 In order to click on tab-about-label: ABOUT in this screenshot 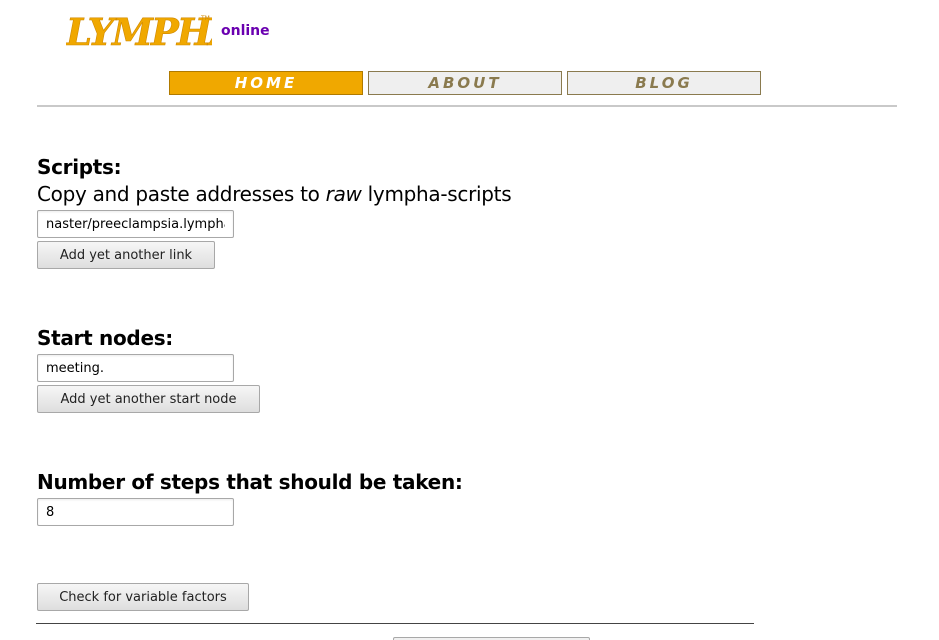, I will do `click(465, 83)`.